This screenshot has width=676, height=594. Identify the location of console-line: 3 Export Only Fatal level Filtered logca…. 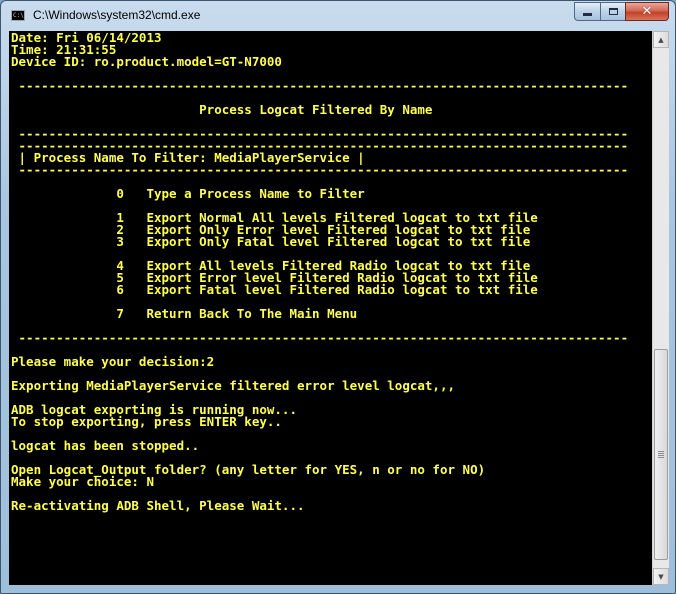
(271, 241).